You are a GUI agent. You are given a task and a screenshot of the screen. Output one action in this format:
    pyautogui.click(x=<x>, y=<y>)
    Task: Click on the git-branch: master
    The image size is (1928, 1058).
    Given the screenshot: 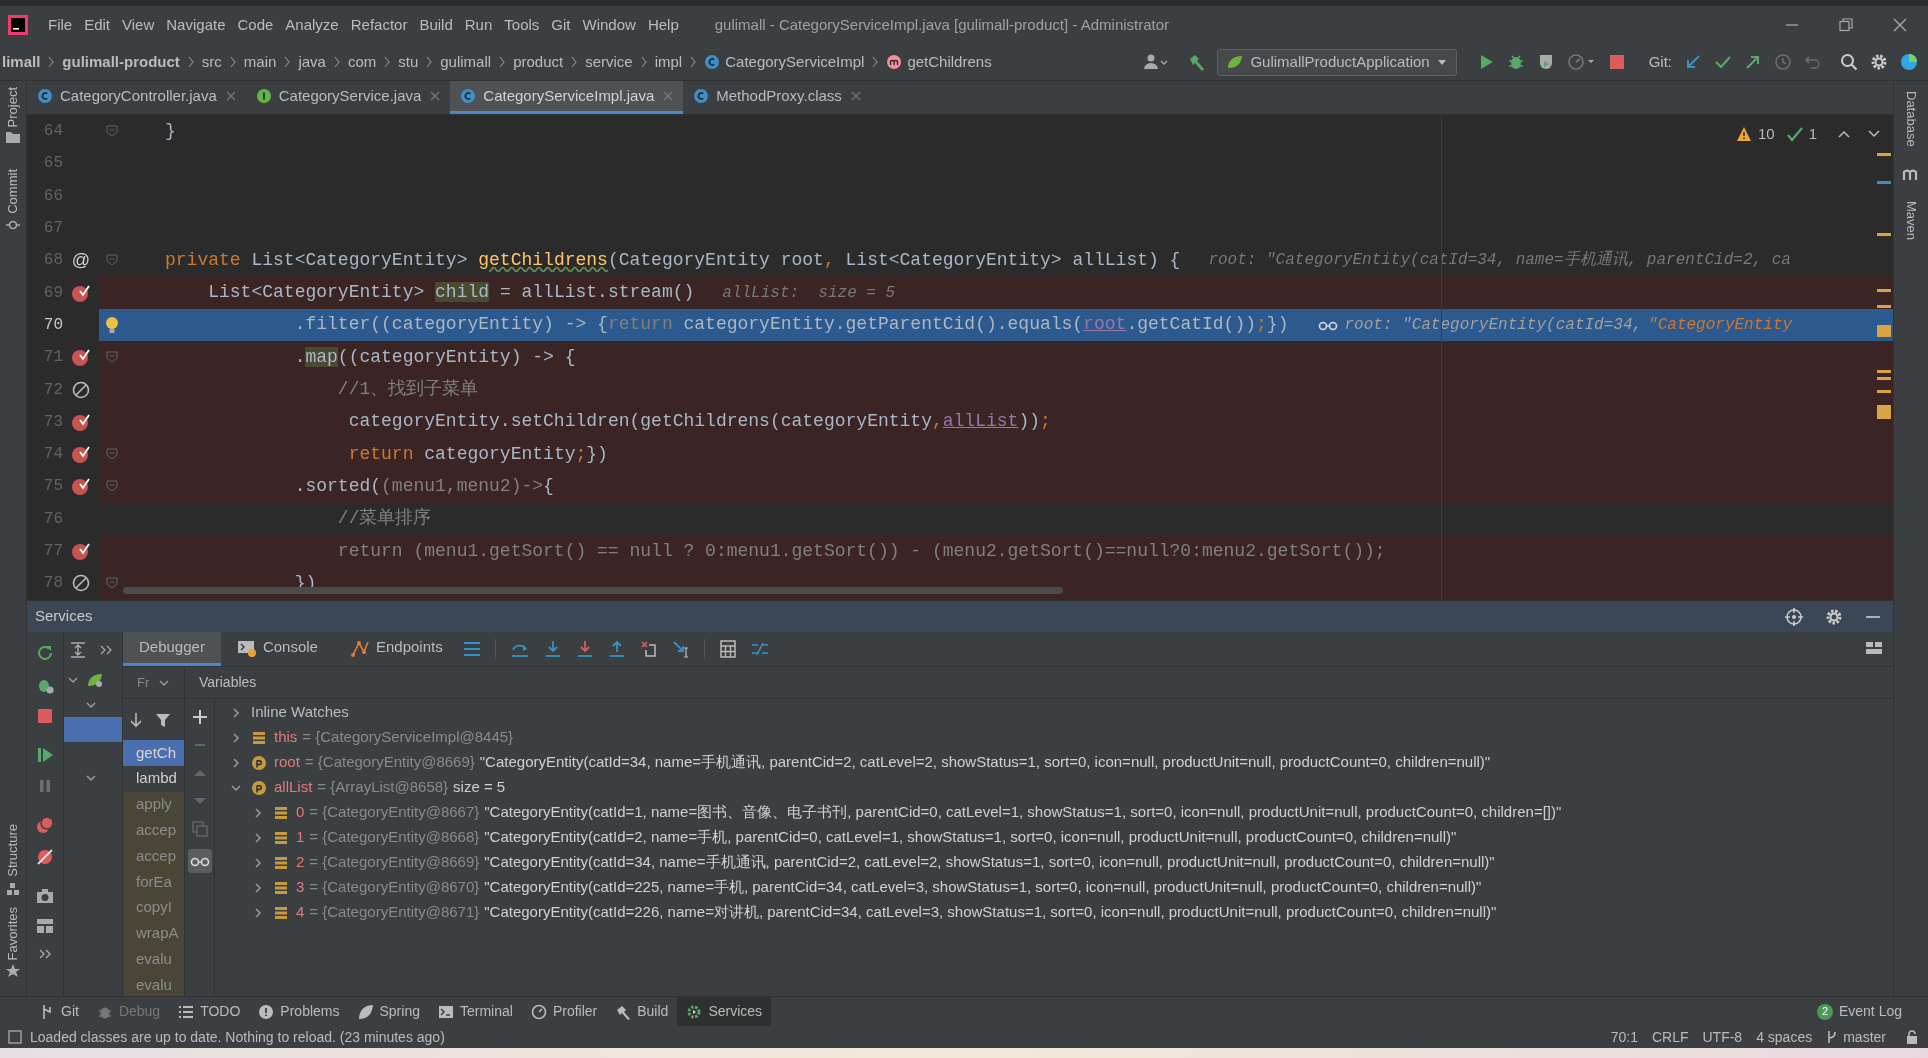 What is the action you would take?
    pyautogui.click(x=1864, y=1037)
    